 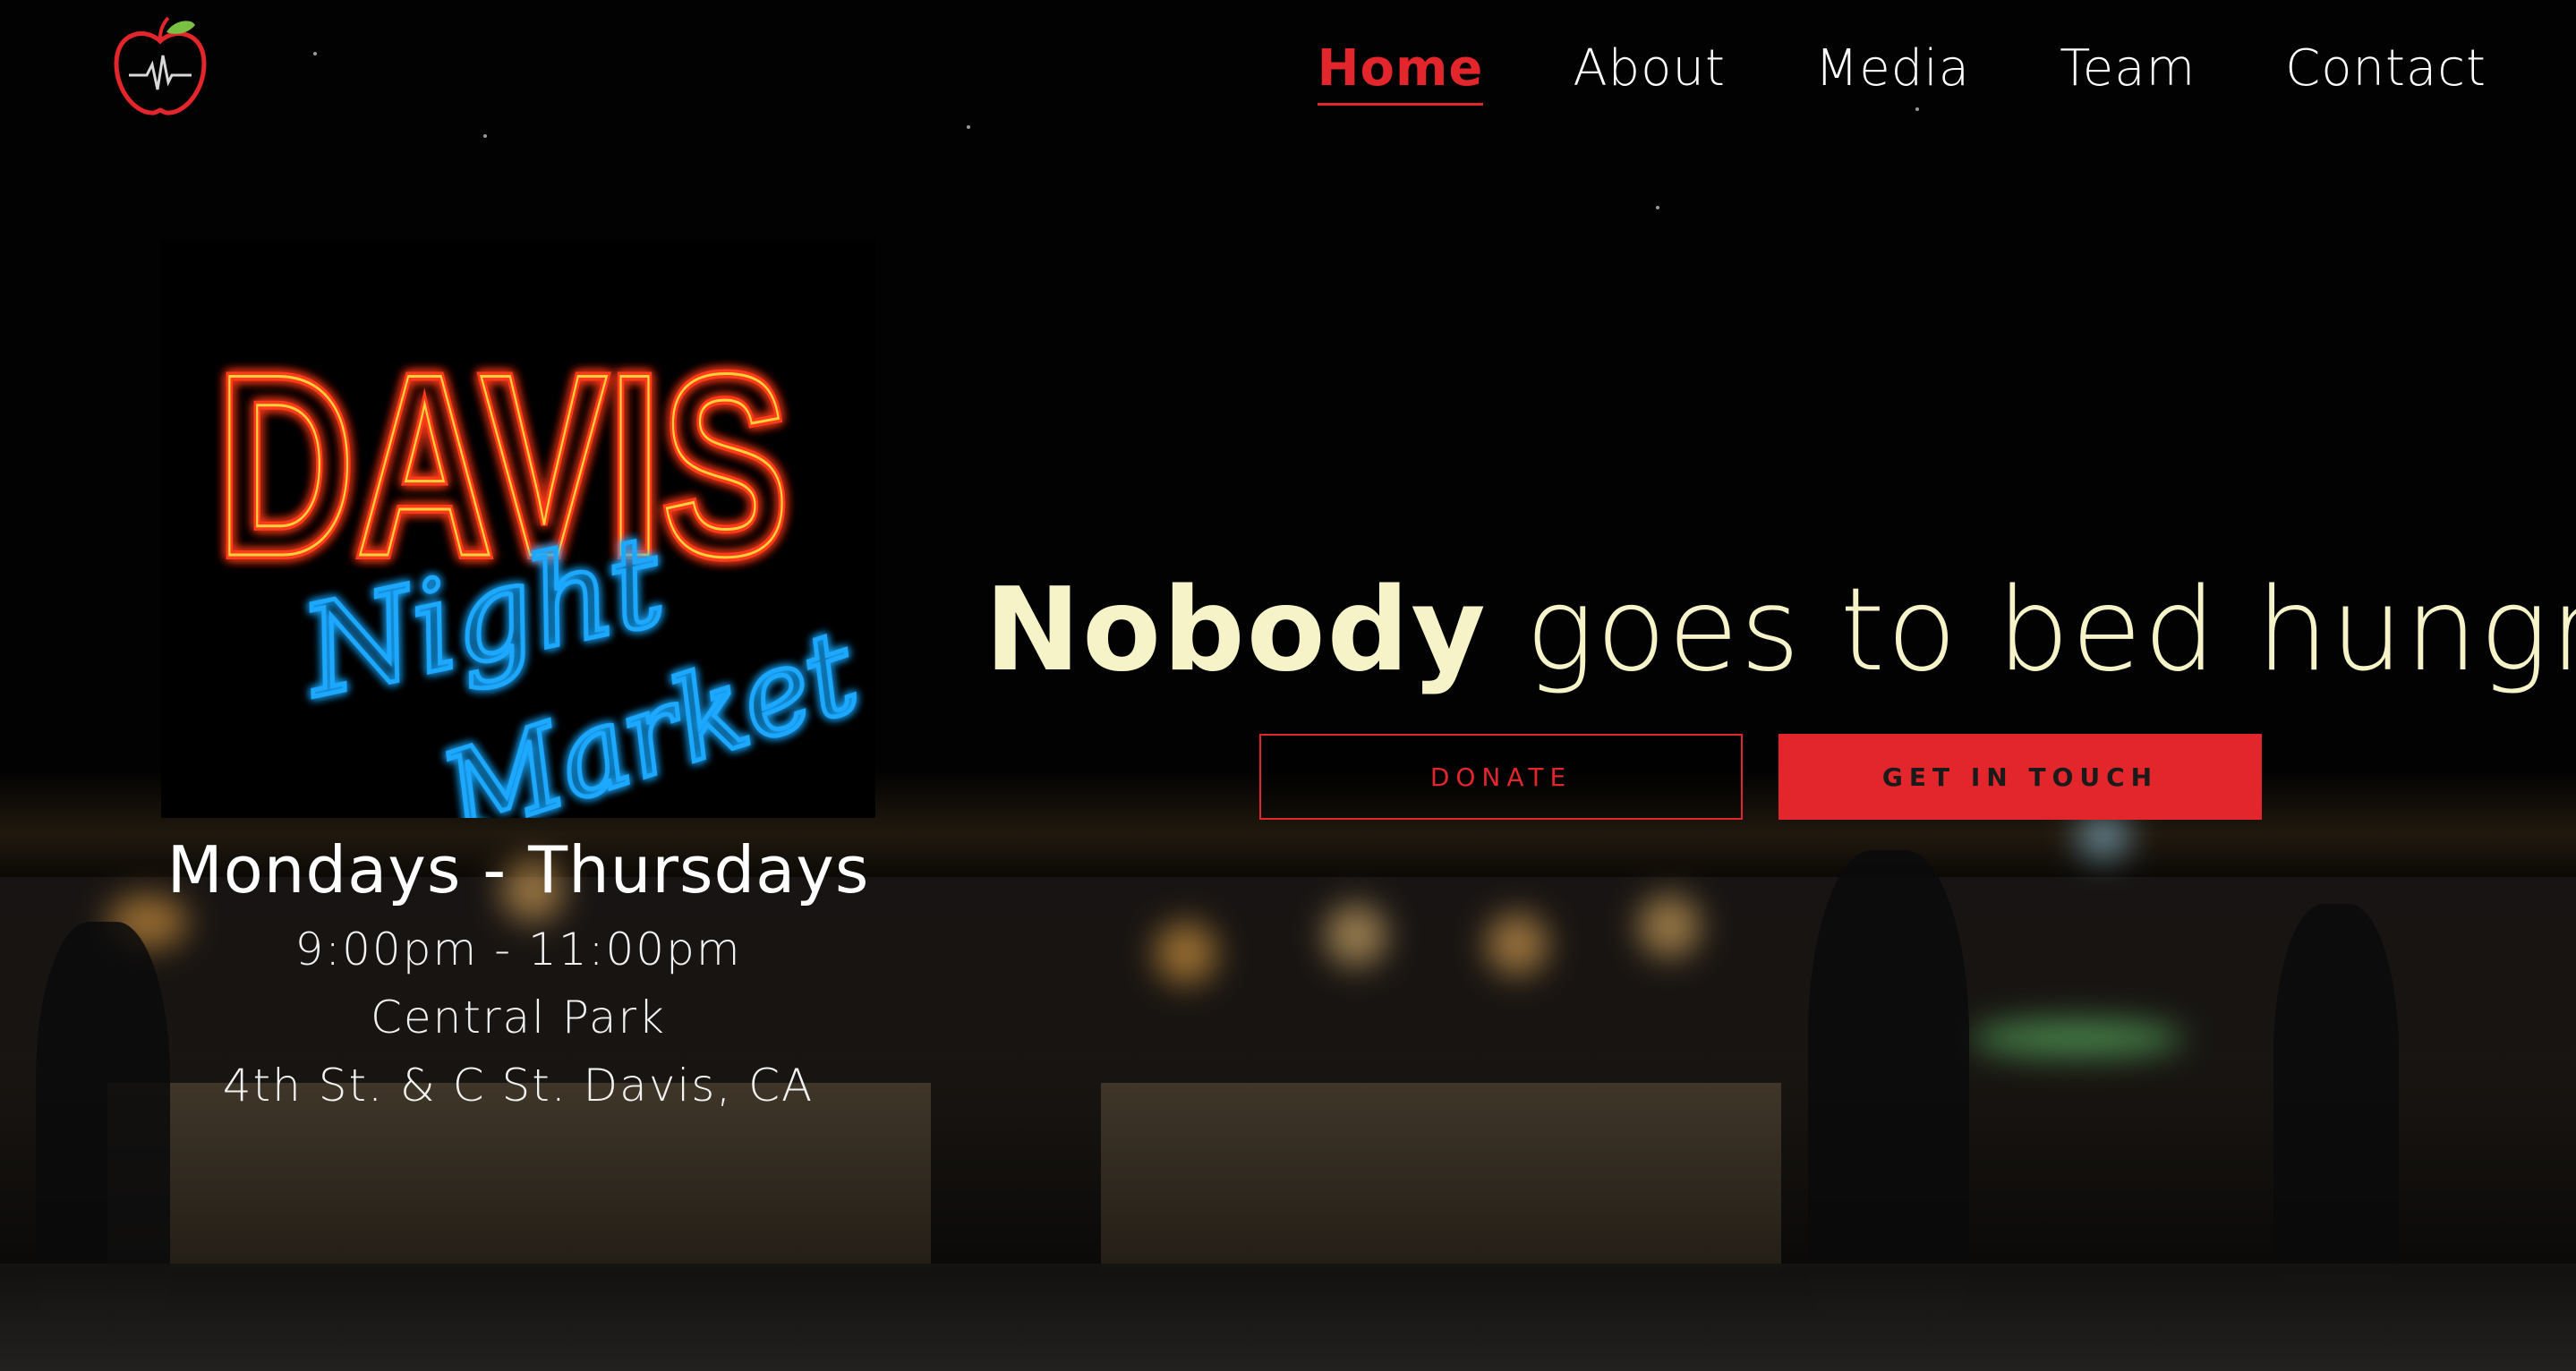 I want to click on hero-headline: Nobody goes to bed hungry., so click(x=1780, y=630).